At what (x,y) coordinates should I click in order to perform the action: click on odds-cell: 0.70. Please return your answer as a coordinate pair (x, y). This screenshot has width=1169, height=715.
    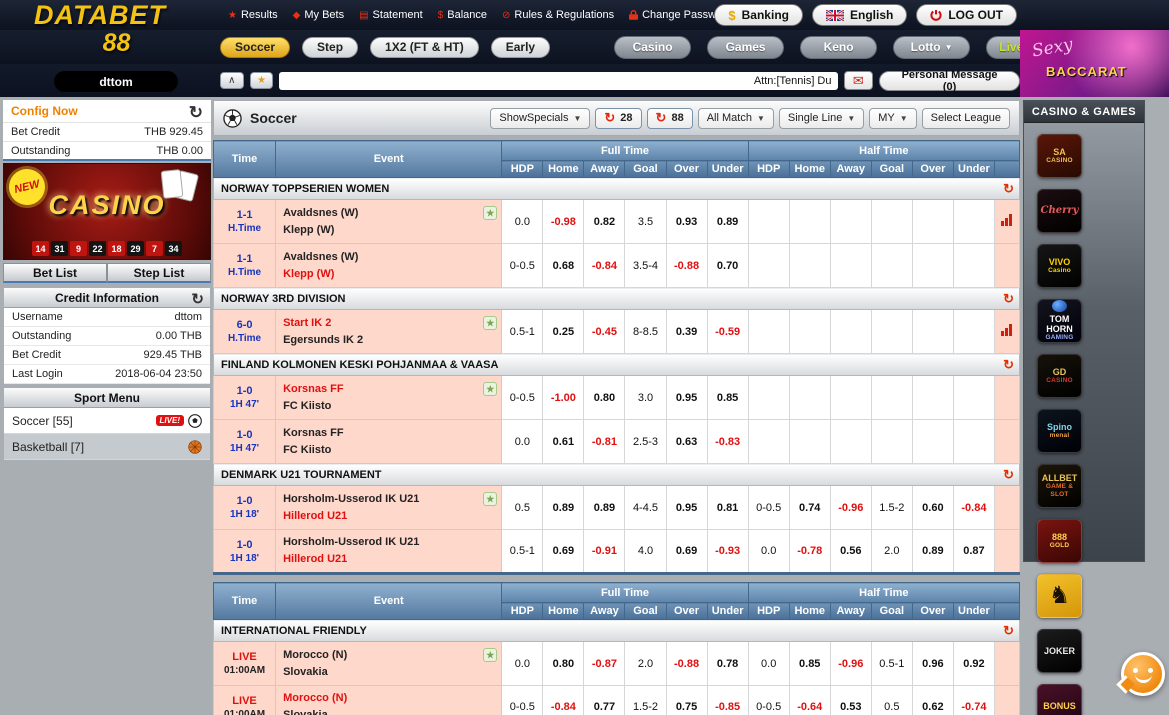
    Looking at the image, I should click on (727, 265).